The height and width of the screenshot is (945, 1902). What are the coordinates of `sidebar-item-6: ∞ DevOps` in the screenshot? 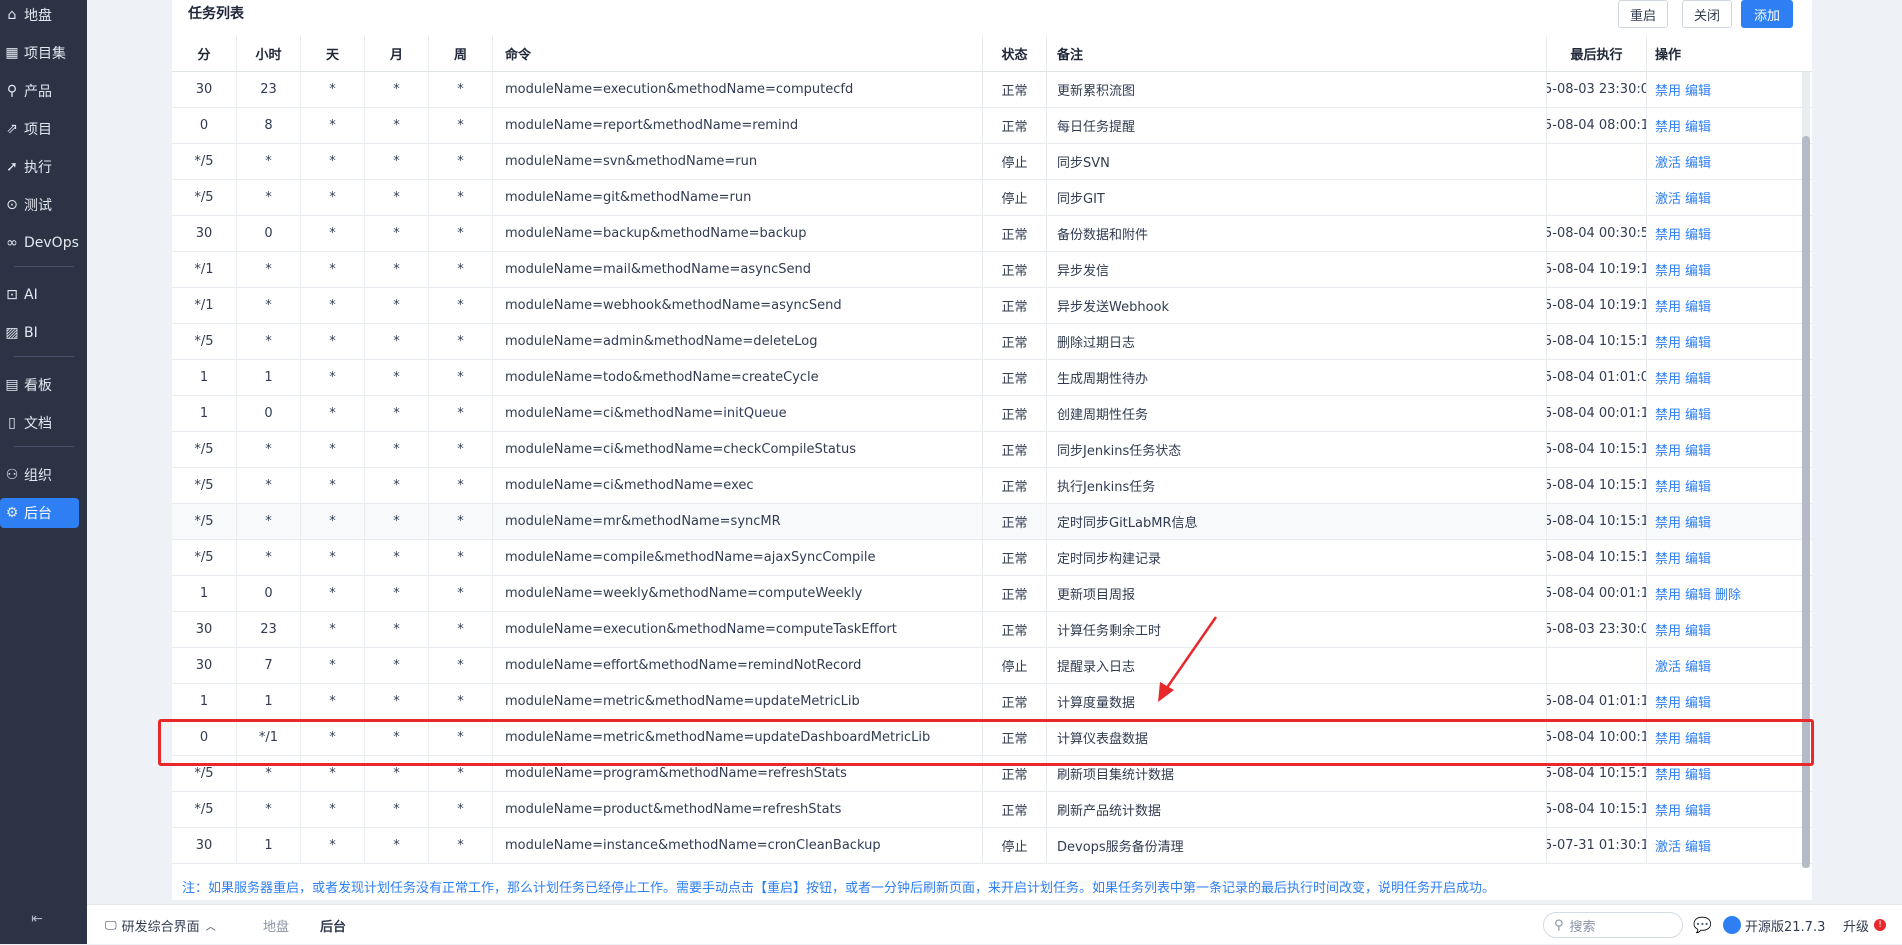 It's located at (40, 243).